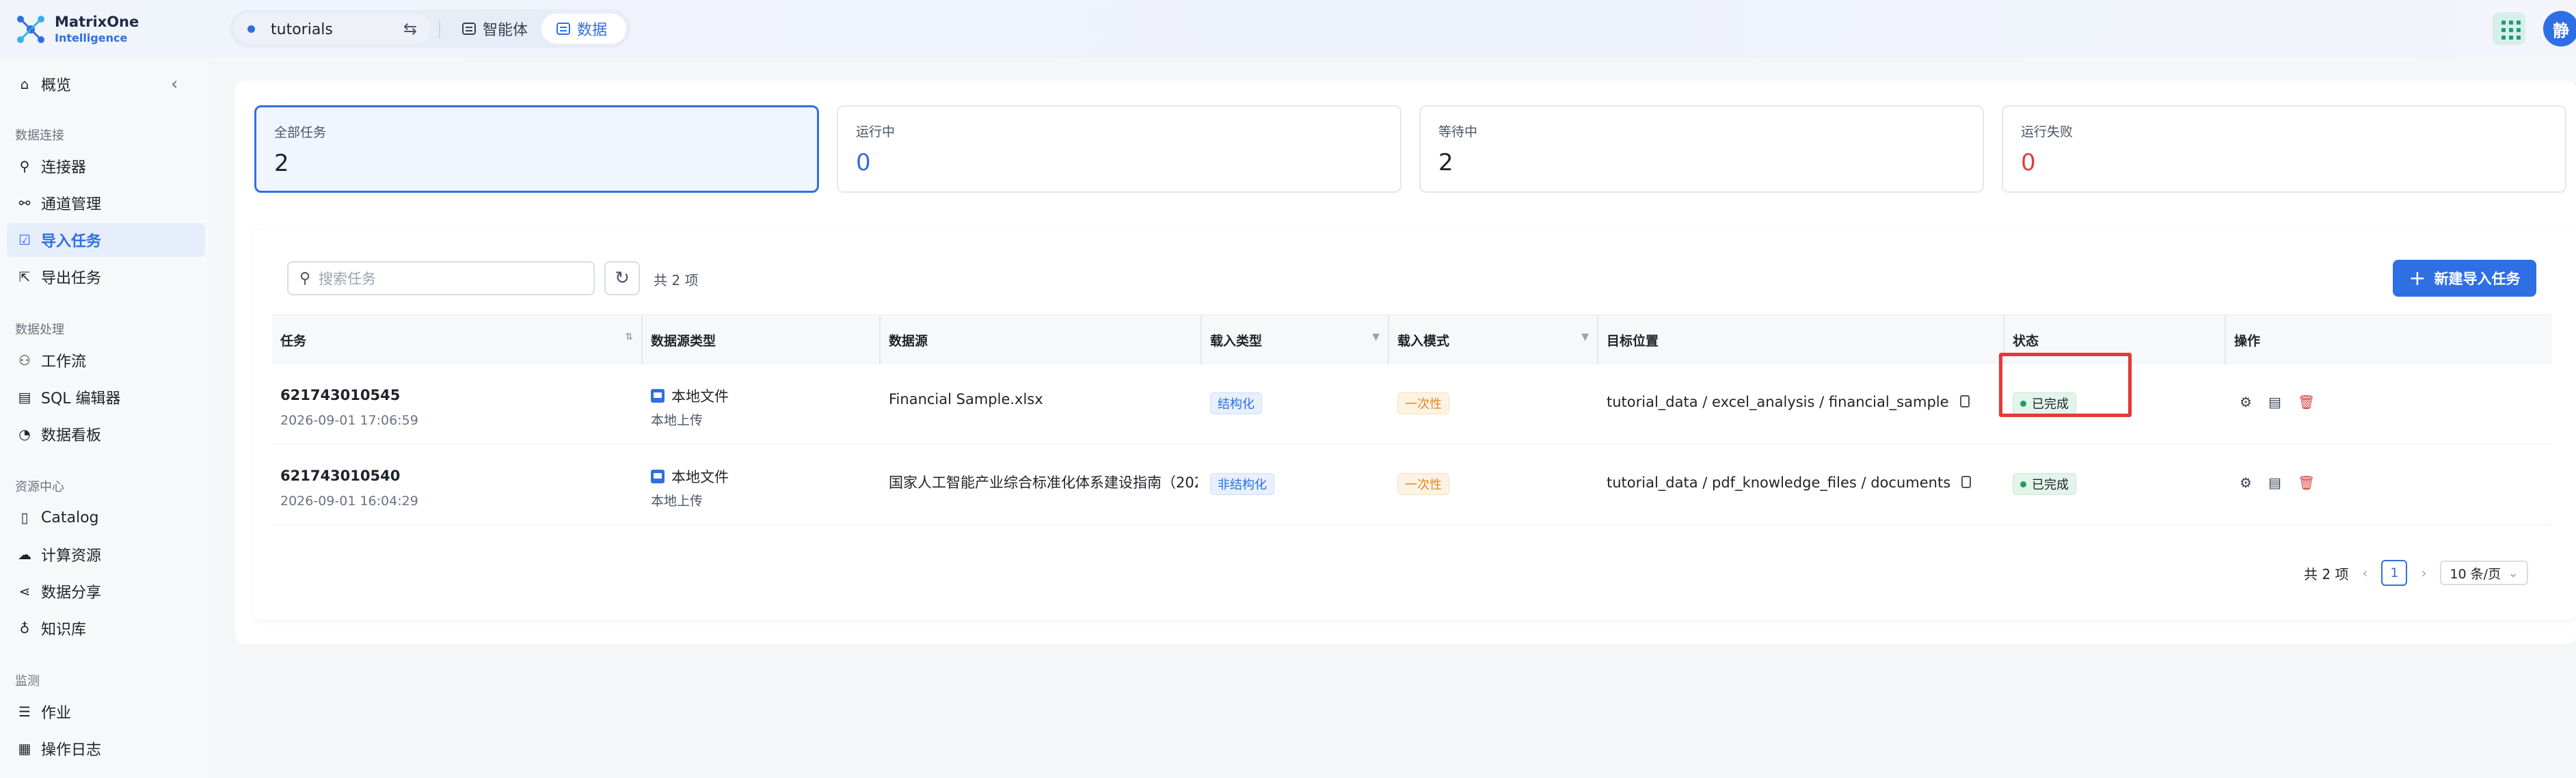  Describe the element at coordinates (106, 712) in the screenshot. I see `sidebar-item-jobs: ☰ 作业` at that location.